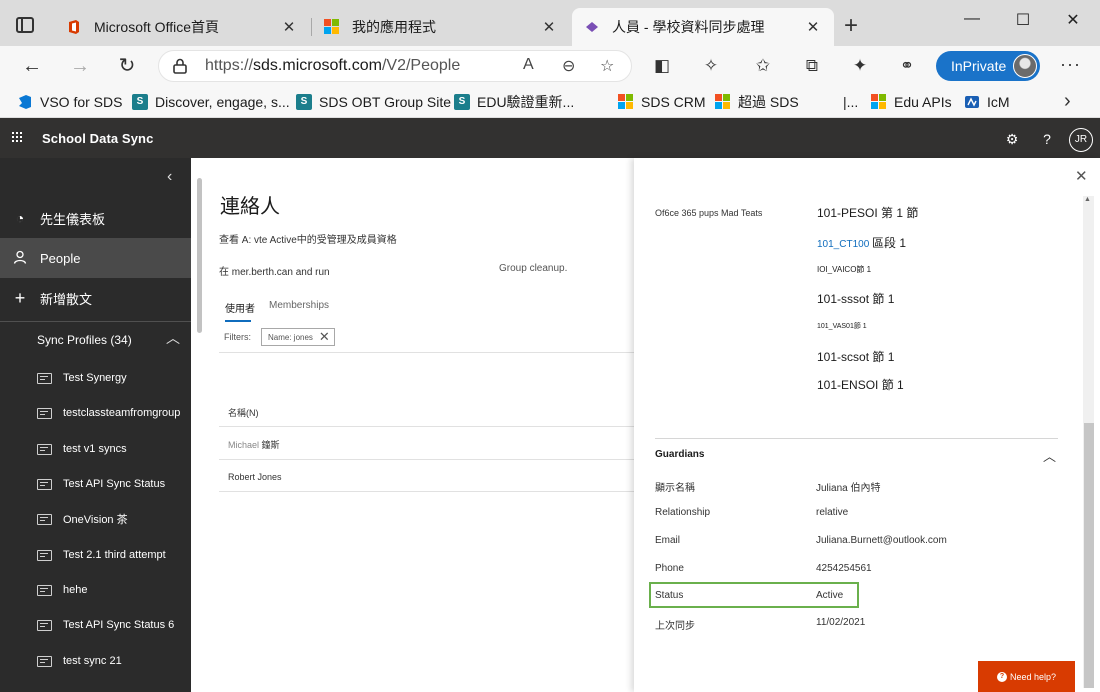 The image size is (1100, 692). Describe the element at coordinates (1089, 555) in the screenshot. I see `panel-scrollbar-thumb` at that location.